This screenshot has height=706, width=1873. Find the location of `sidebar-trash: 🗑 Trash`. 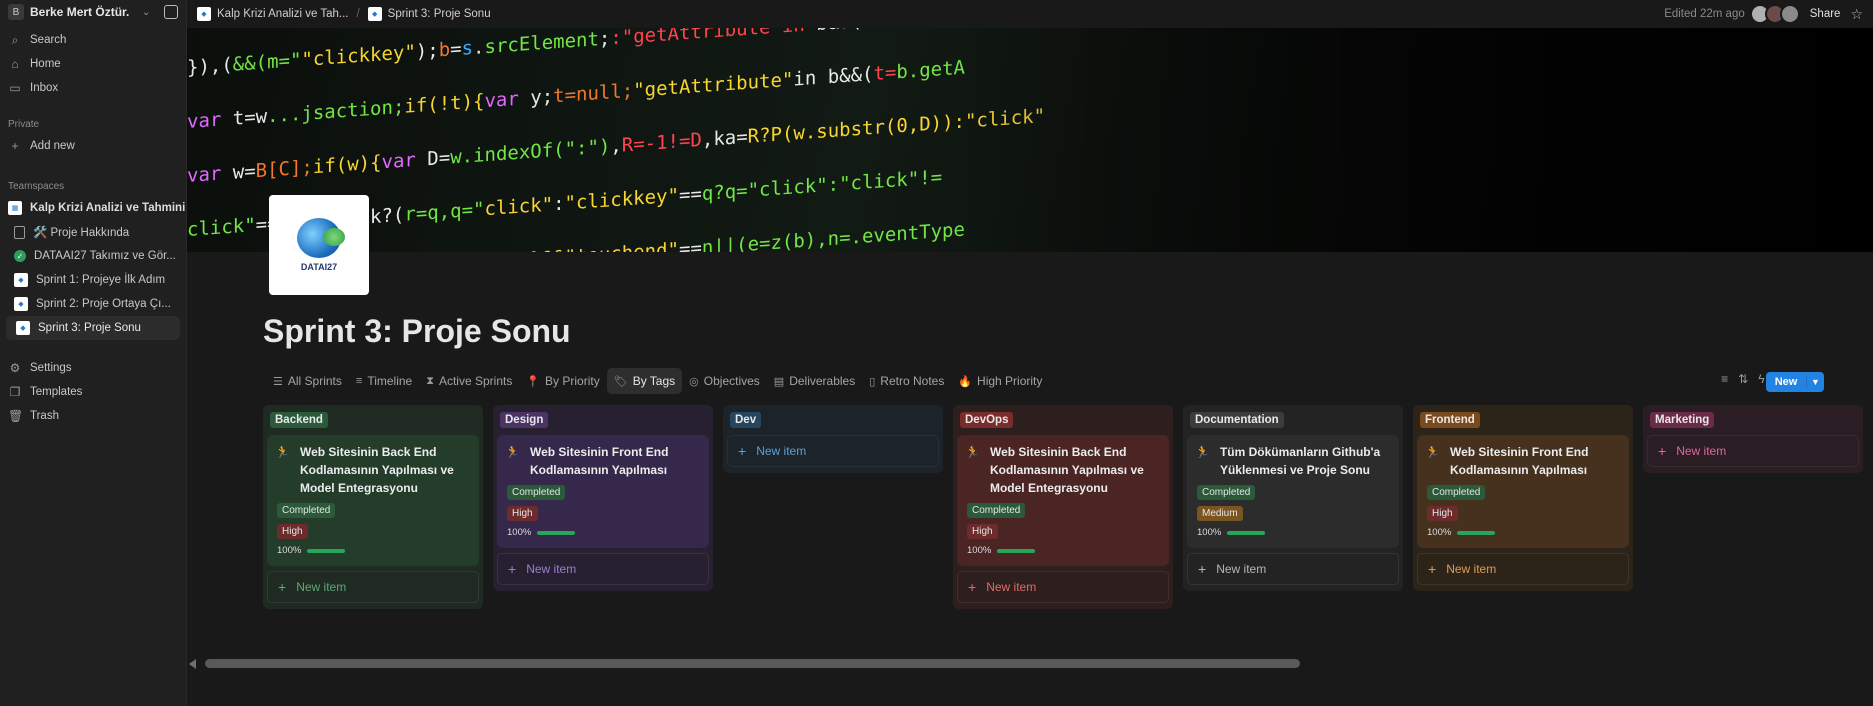

sidebar-trash: 🗑 Trash is located at coordinates (93, 416).